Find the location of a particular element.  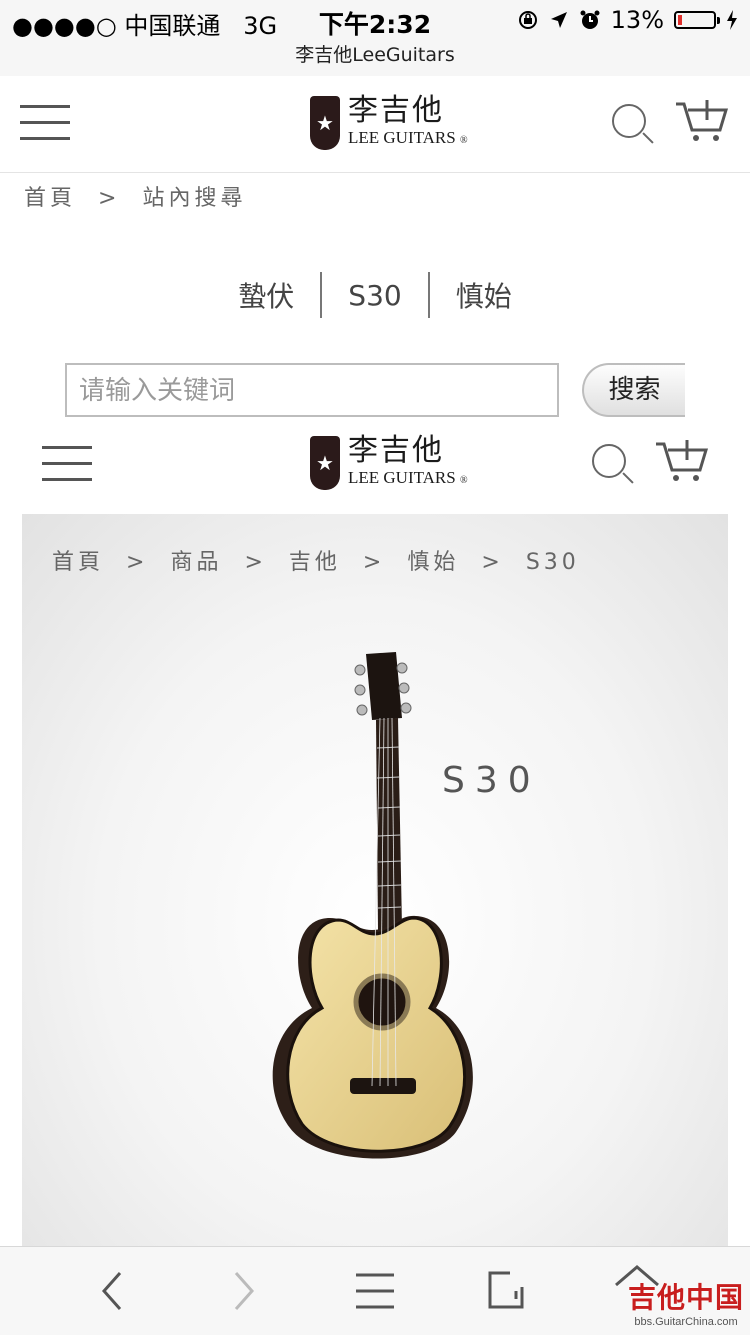

search-input is located at coordinates (312, 390).